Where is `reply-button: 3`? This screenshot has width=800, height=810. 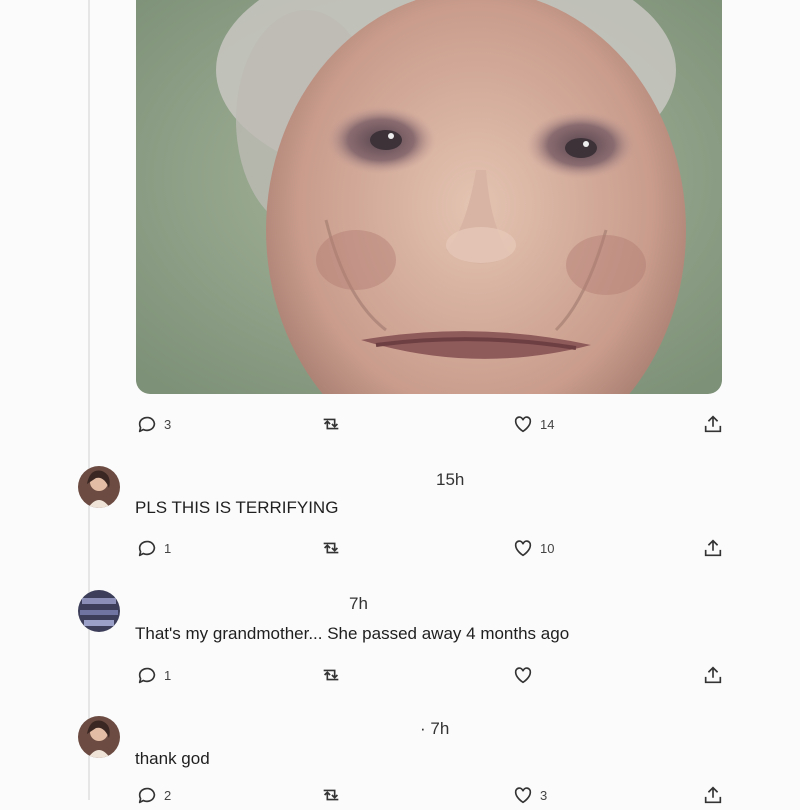 reply-button: 3 is located at coordinates (153, 424).